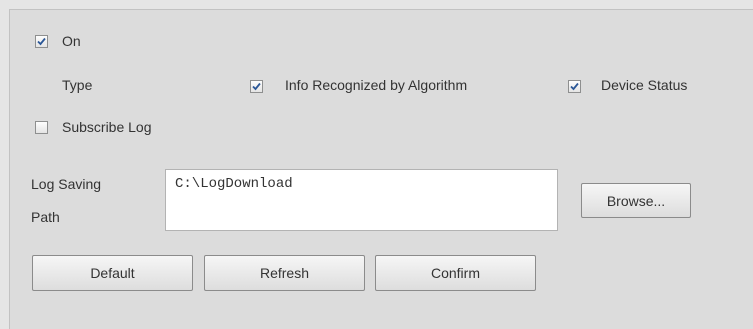 This screenshot has width=753, height=329. Describe the element at coordinates (77, 85) in the screenshot. I see `type-label: Type` at that location.